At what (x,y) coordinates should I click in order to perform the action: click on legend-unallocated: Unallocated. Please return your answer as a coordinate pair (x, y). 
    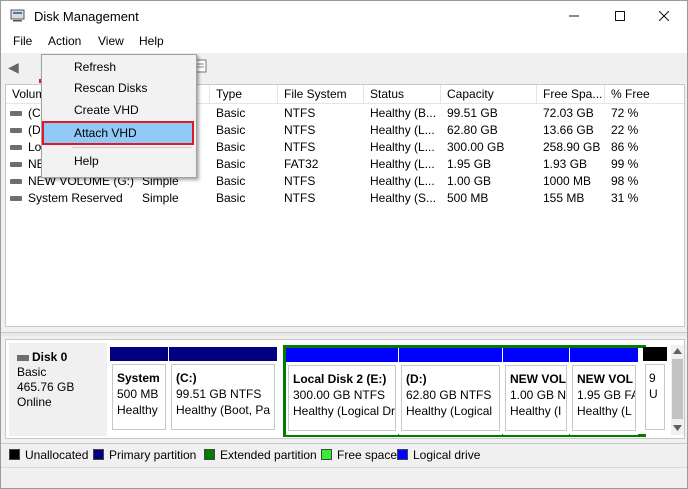
    Looking at the image, I should click on (48, 455).